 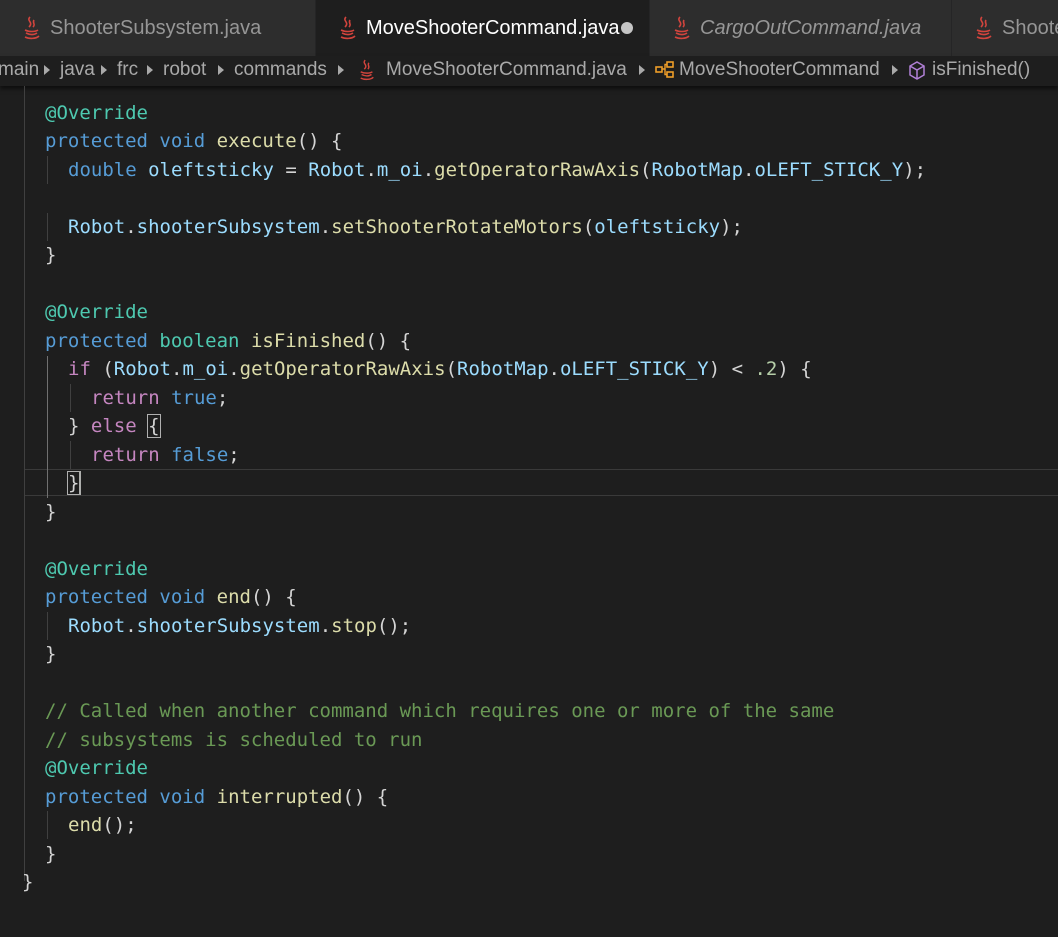 I want to click on code-line-2: protected void execute() {, so click(x=194, y=141).